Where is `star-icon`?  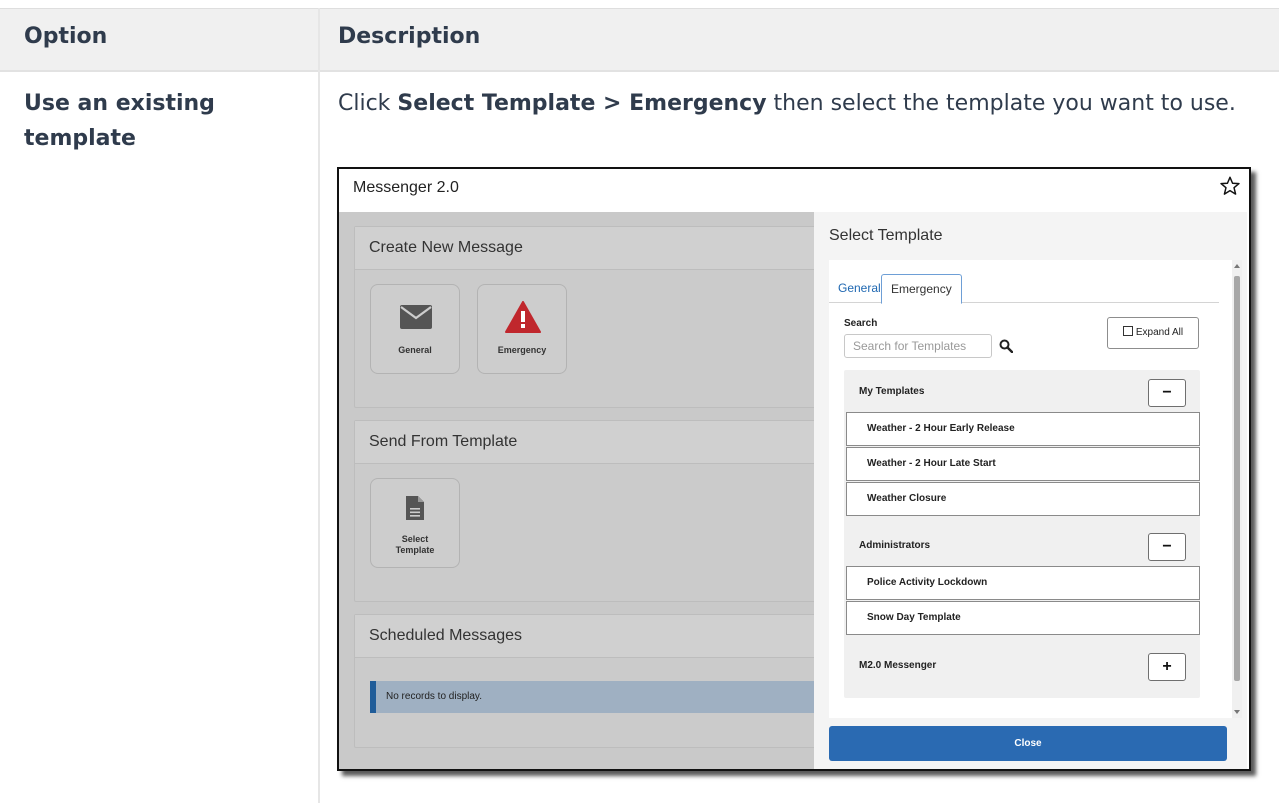
star-icon is located at coordinates (1230, 186).